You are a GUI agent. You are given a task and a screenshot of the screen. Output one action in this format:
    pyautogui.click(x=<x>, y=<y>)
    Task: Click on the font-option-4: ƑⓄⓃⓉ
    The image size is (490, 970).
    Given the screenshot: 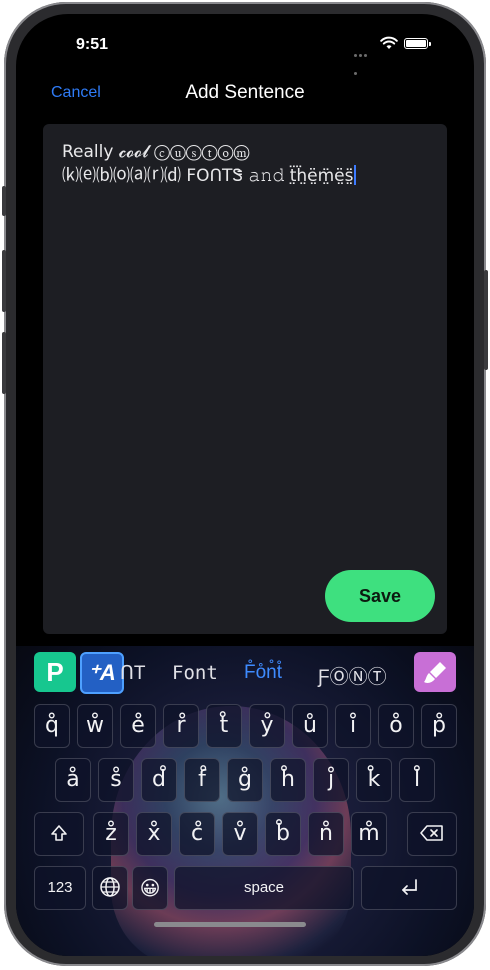 What is the action you would take?
    pyautogui.click(x=352, y=675)
    